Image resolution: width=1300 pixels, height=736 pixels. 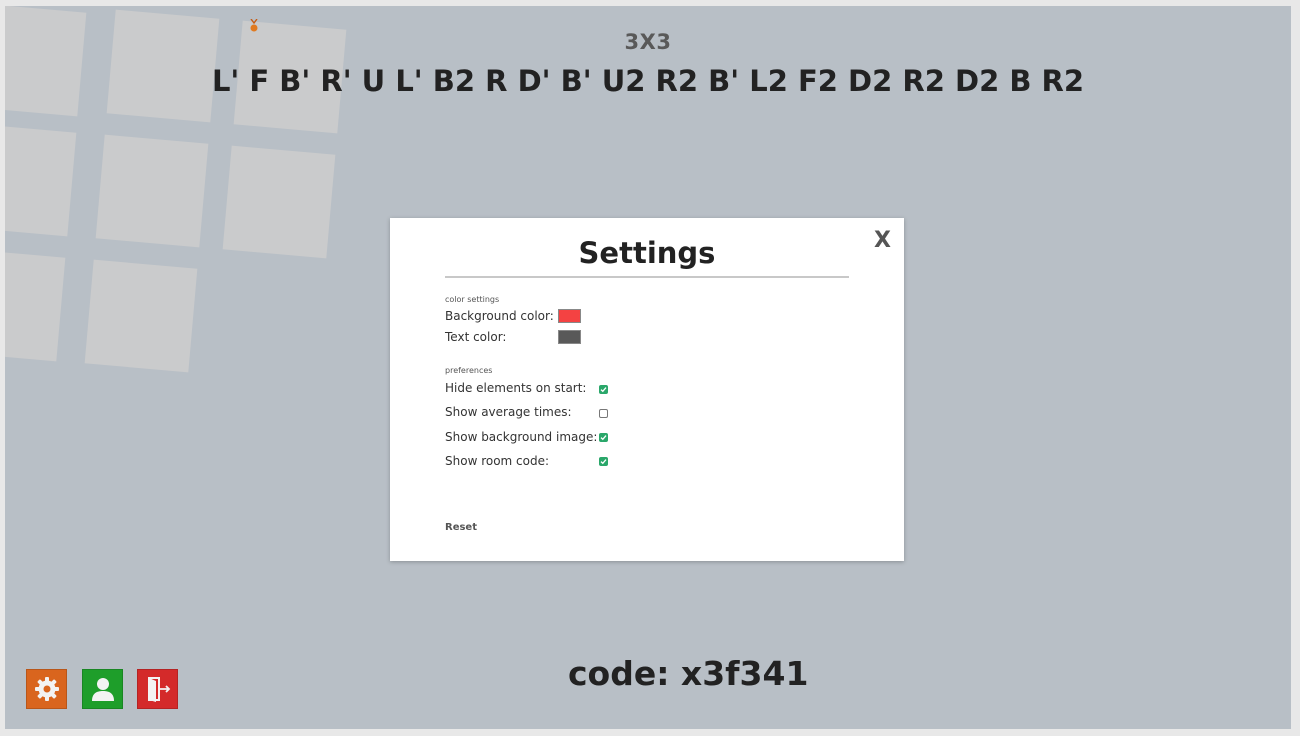 What do you see at coordinates (508, 412) in the screenshot?
I see `preference-label: Show average times:` at bounding box center [508, 412].